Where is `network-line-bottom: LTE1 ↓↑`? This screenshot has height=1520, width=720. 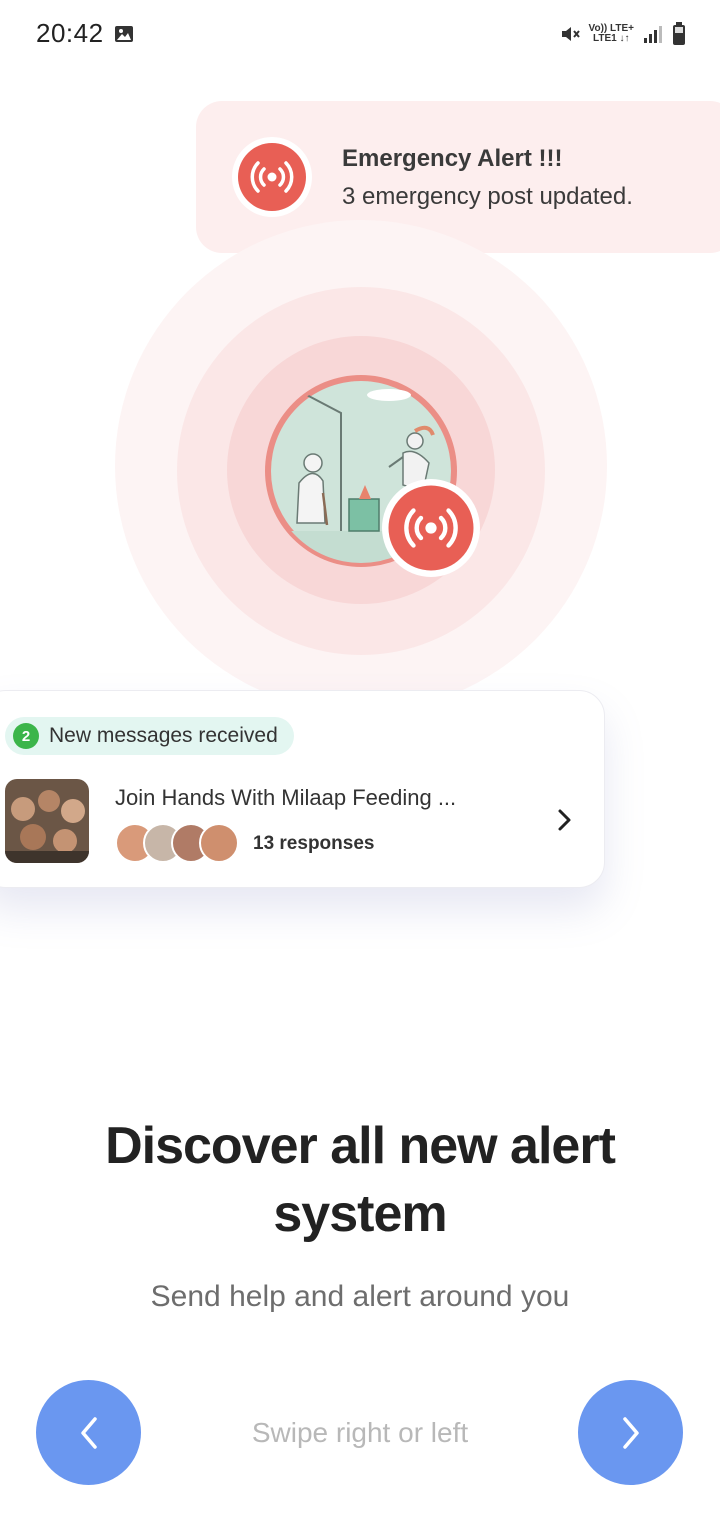
network-line-bottom: LTE1 ↓↑ is located at coordinates (611, 38).